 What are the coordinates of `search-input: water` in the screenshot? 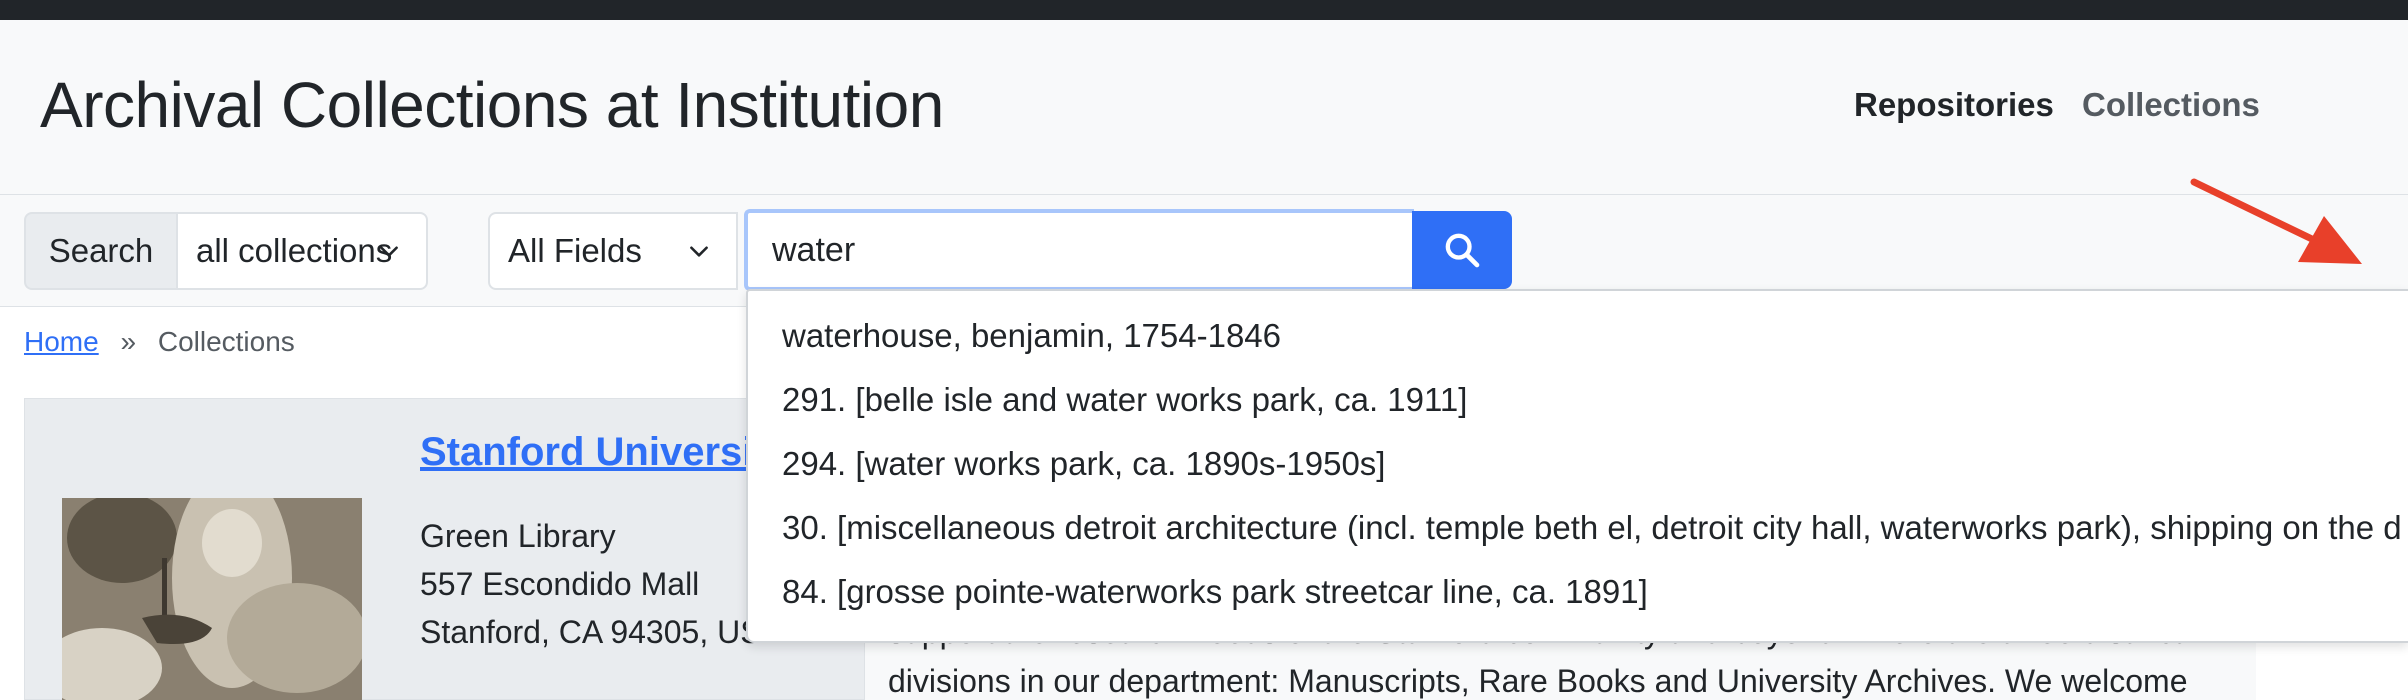 It's located at (1079, 250).